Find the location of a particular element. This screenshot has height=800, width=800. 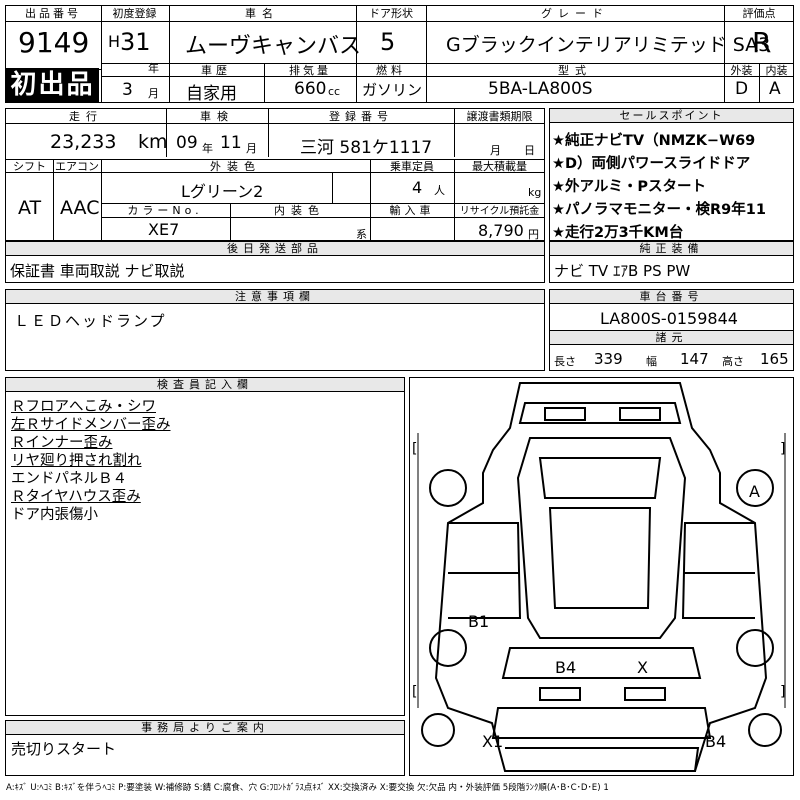

rating: R is located at coordinates (762, 42).